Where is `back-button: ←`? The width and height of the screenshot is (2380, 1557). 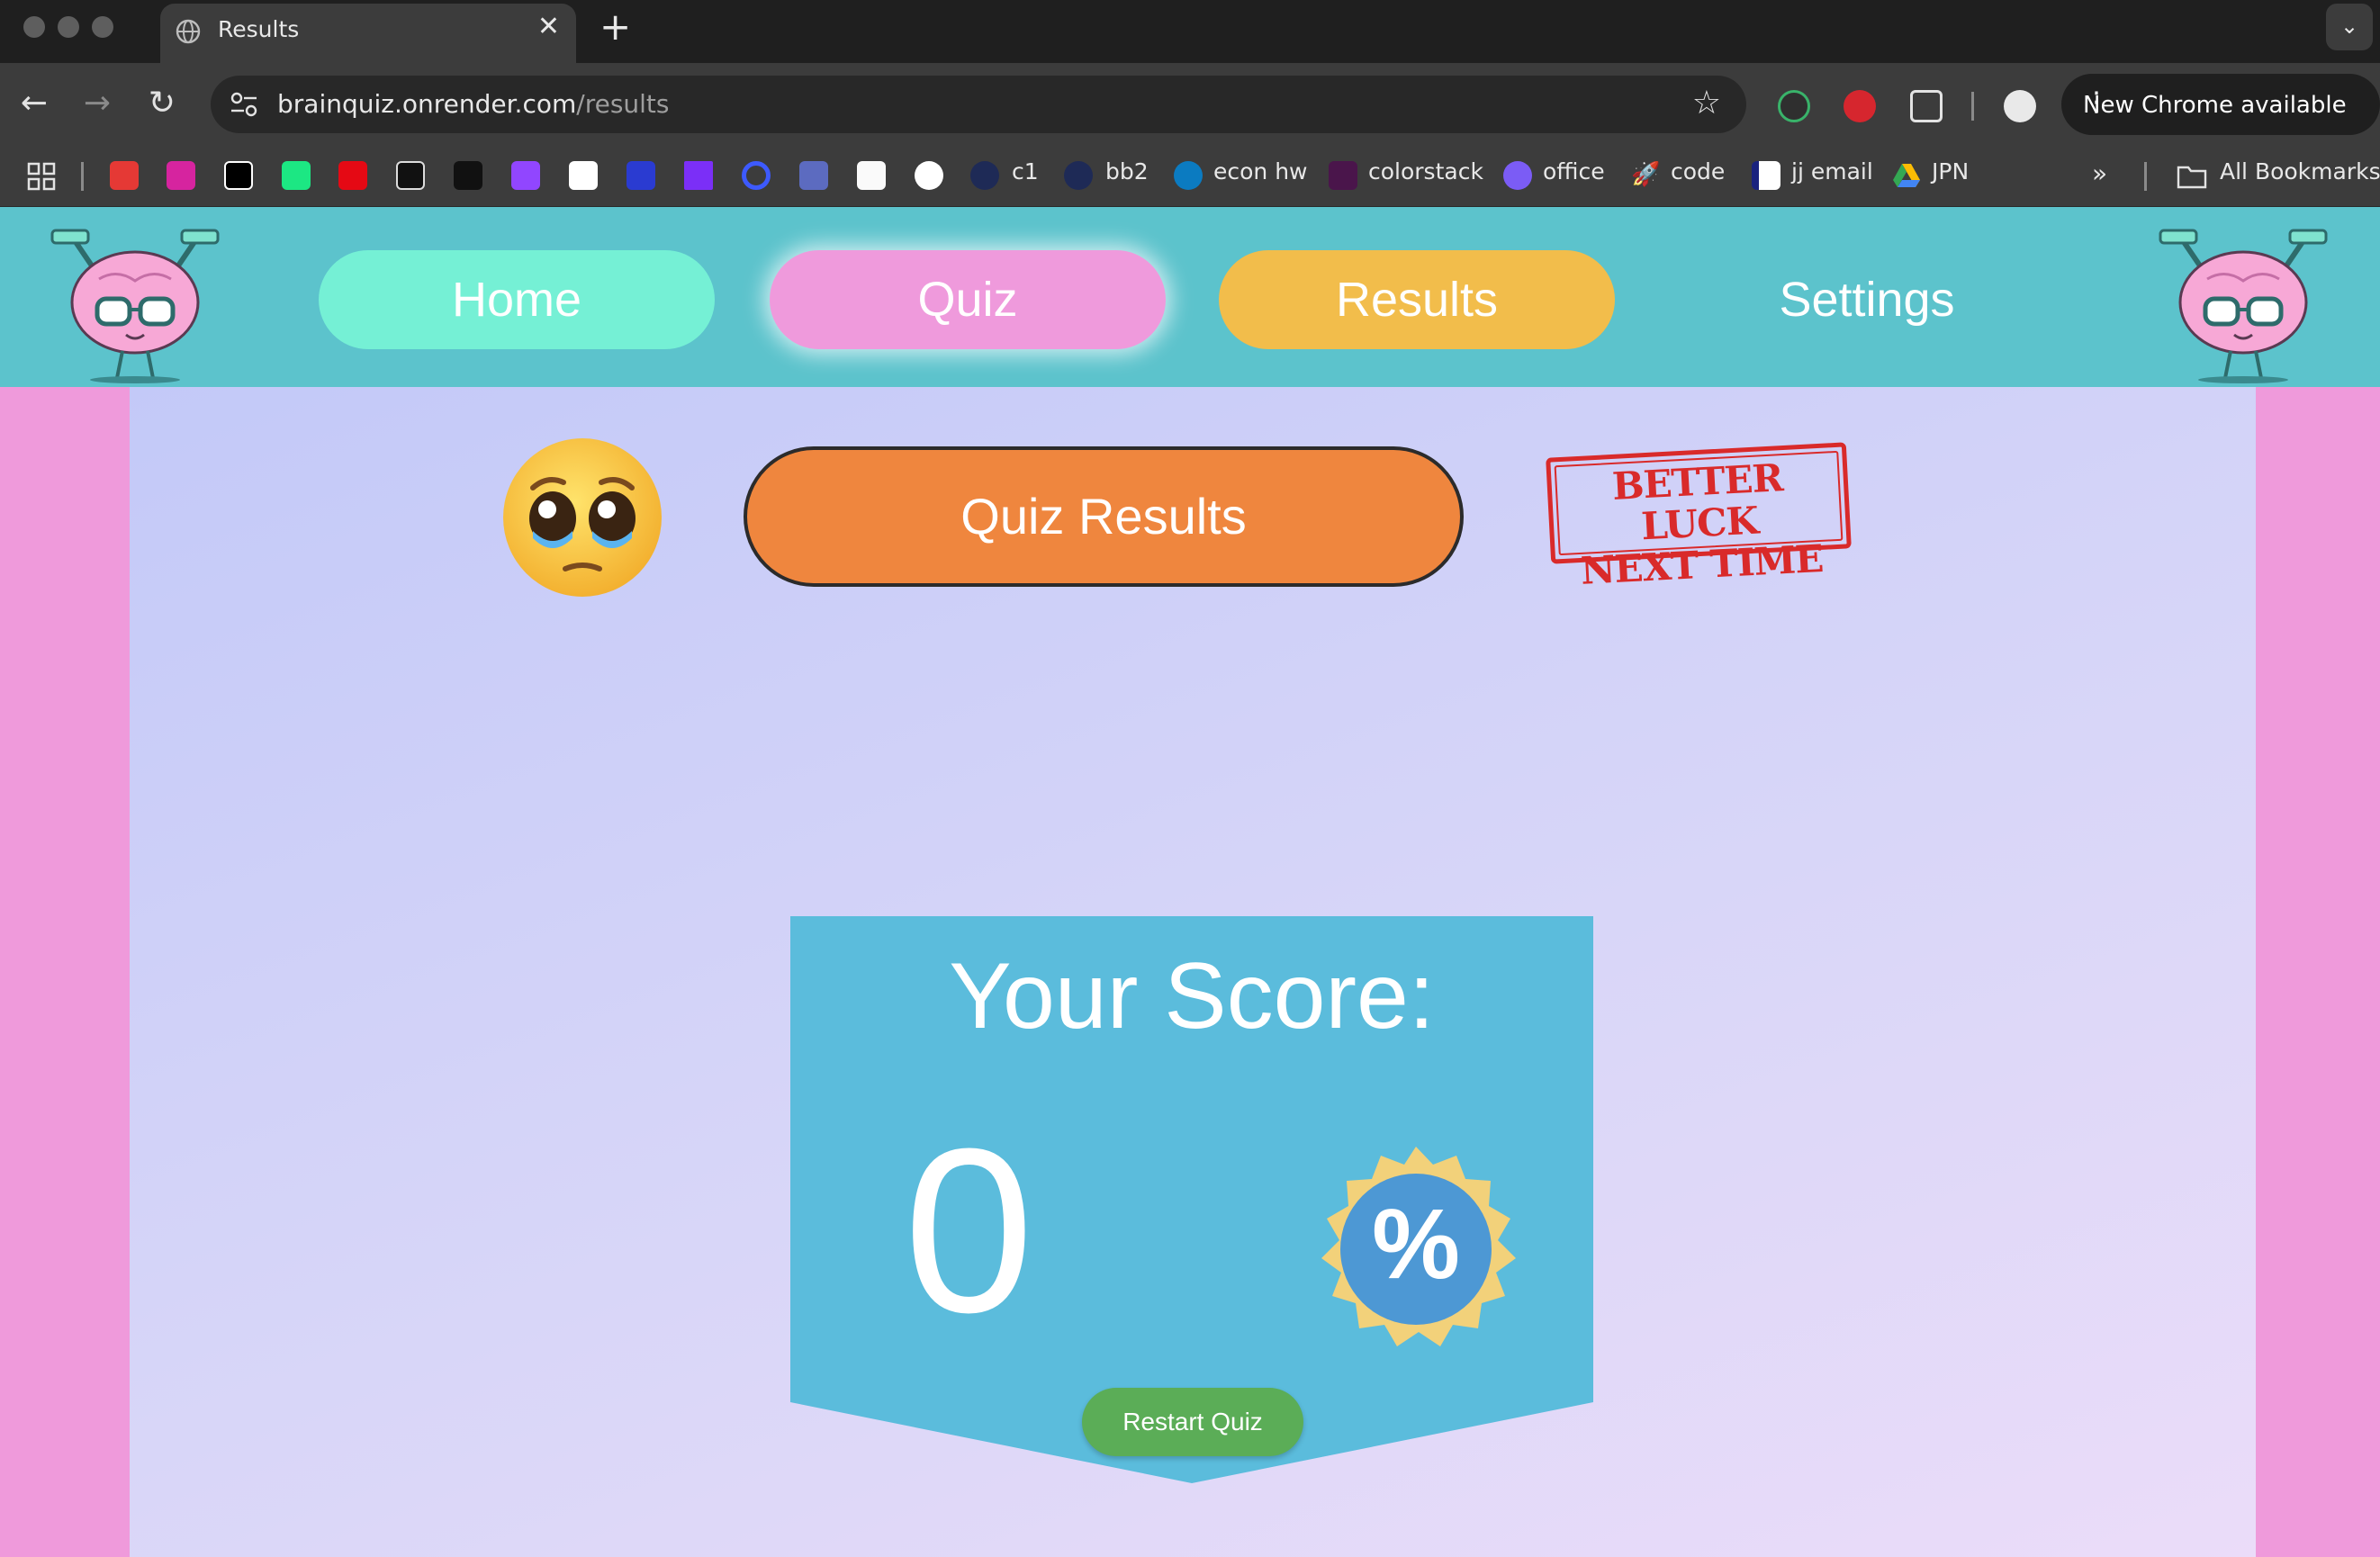 back-button: ← is located at coordinates (35, 104).